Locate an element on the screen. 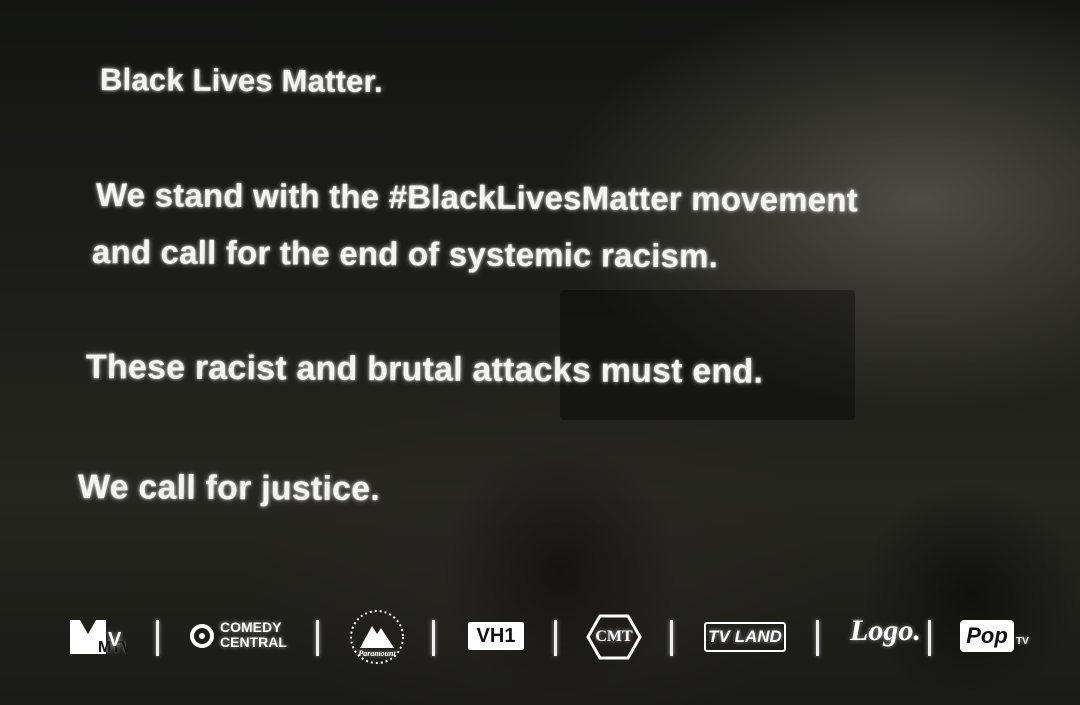 Image resolution: width=1080 pixels, height=705 pixels. cmt-logo: CMT is located at coordinates (614, 637).